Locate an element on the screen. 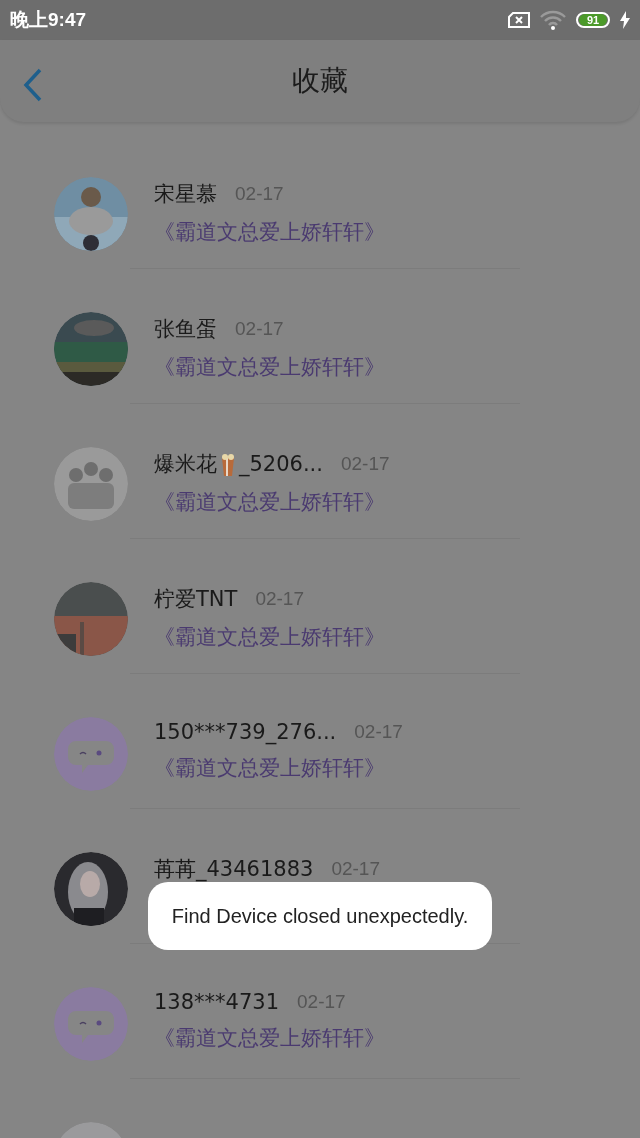 The width and height of the screenshot is (640, 1138). no-sim-icon is located at coordinates (519, 20).